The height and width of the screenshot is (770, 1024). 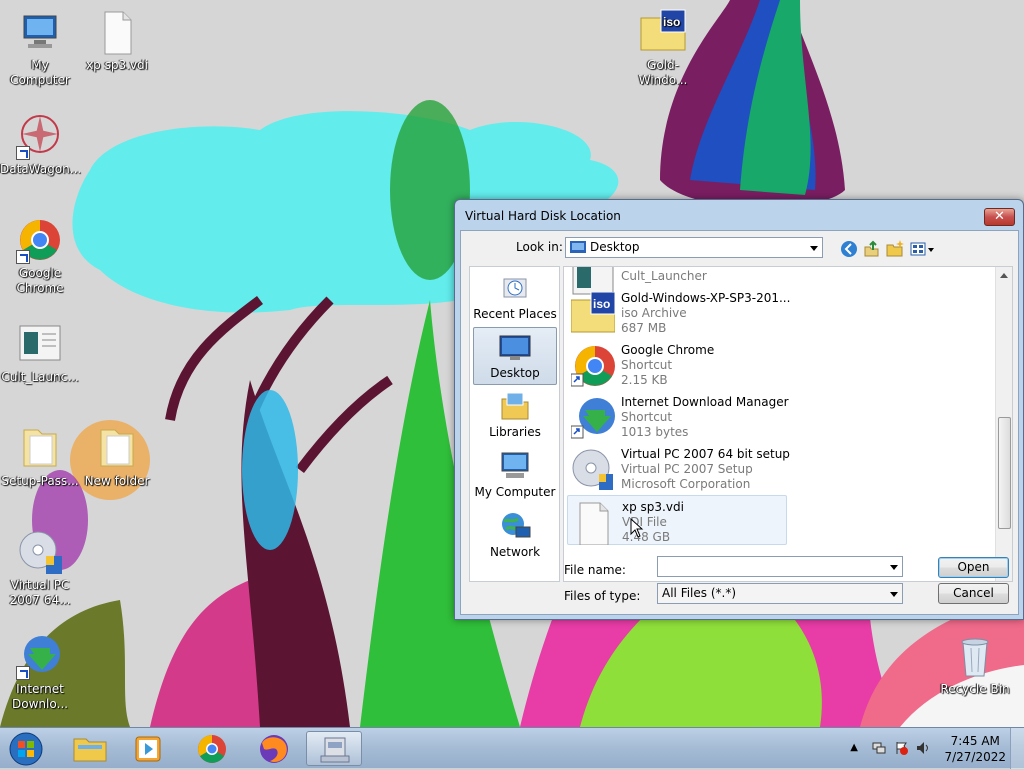 What do you see at coordinates (40, 280) in the screenshot?
I see `desktop-icon-label: Google Chrome` at bounding box center [40, 280].